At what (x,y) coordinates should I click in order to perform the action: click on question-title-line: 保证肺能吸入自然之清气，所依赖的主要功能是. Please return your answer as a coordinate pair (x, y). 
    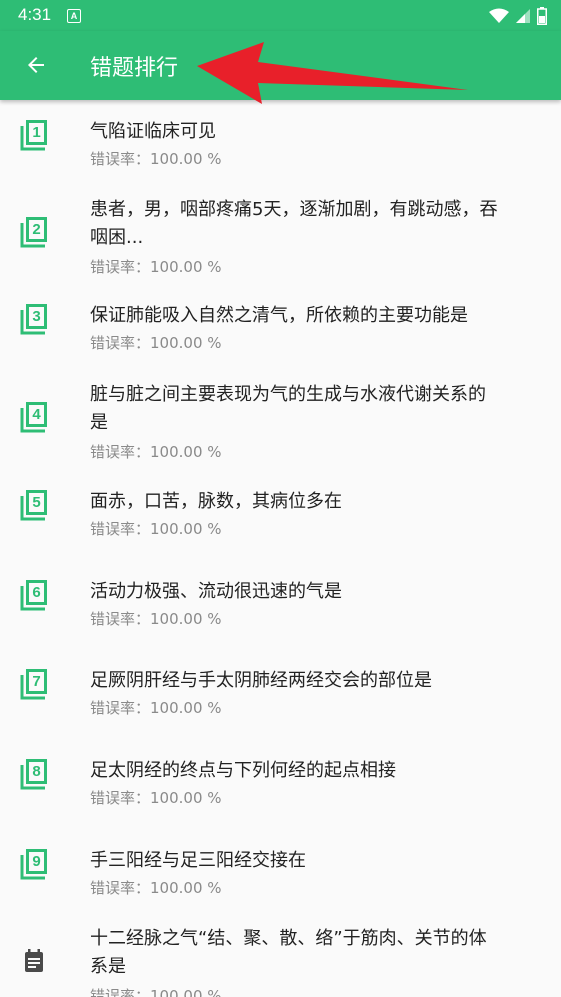
    Looking at the image, I should click on (279, 315).